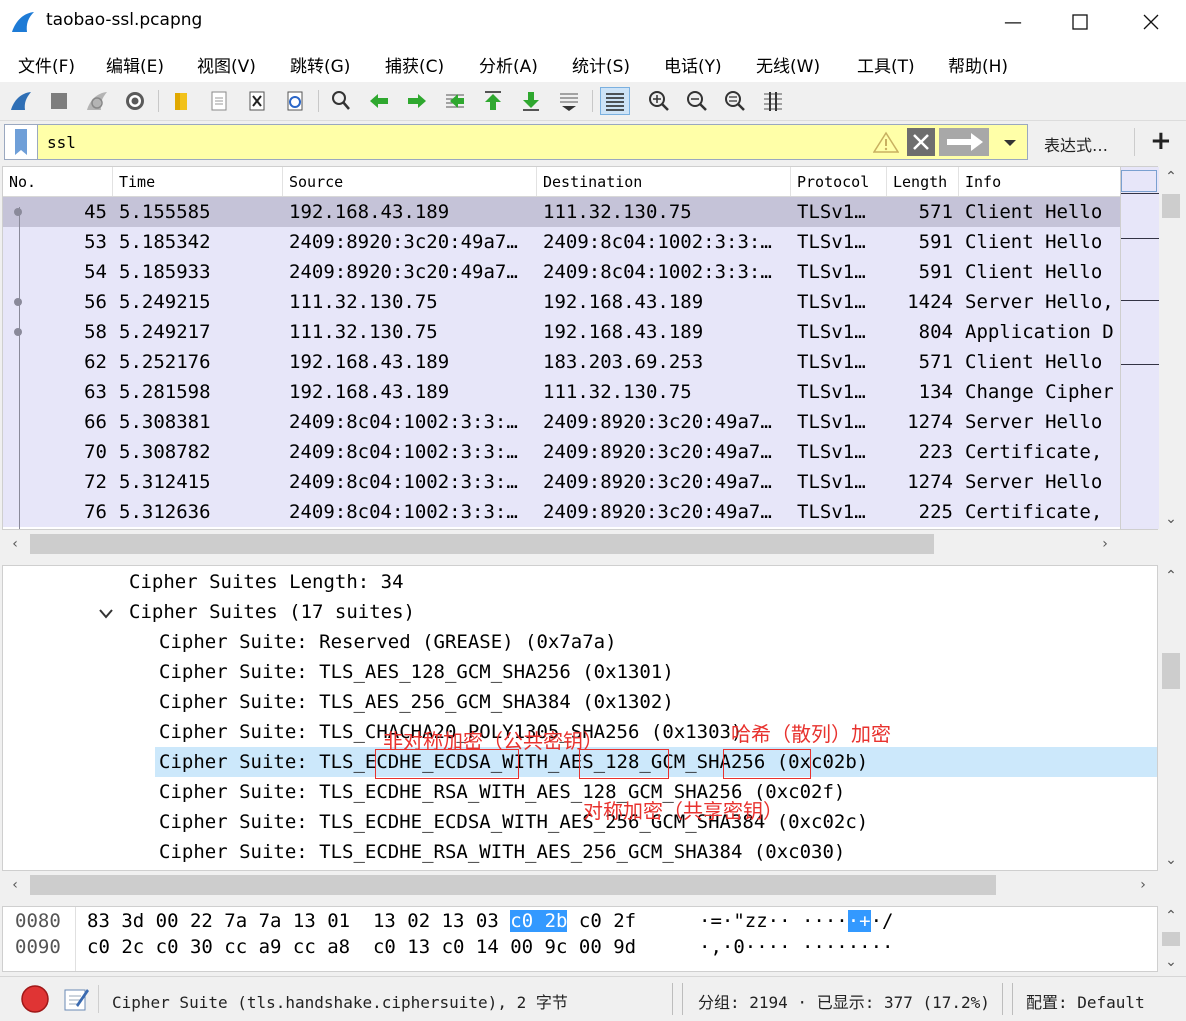  I want to click on packet-list-scrollbar: ⌃ ⌄, so click(1171, 348).